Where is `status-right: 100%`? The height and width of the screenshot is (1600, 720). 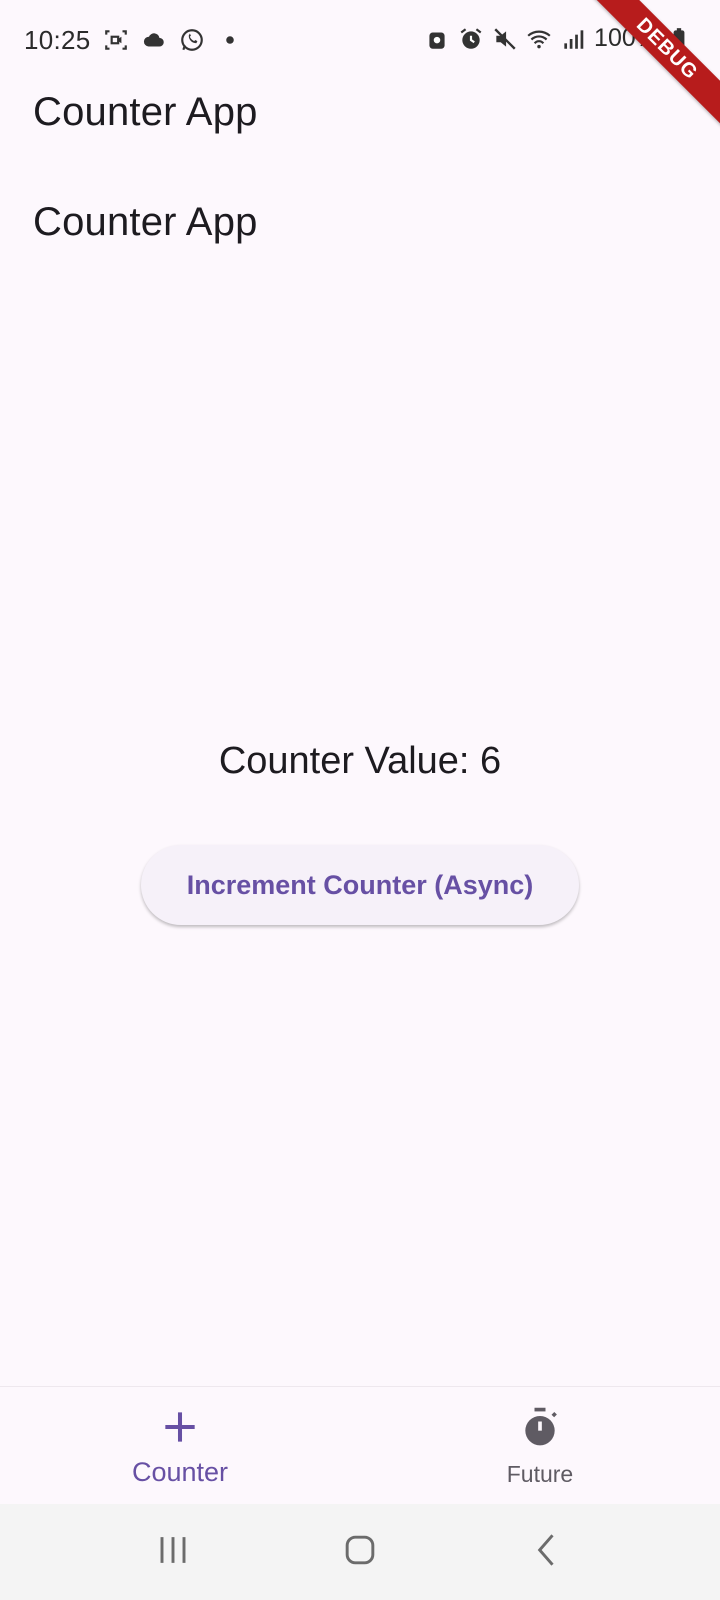
status-right: 100% is located at coordinates (558, 38).